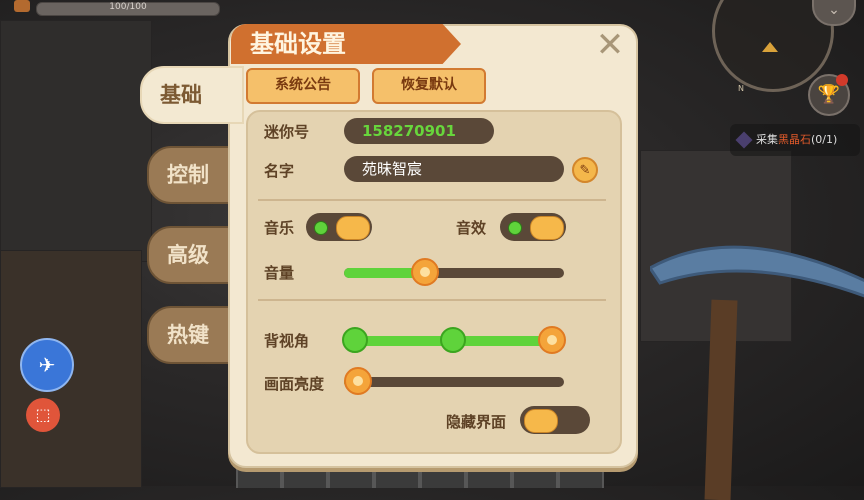 The height and width of the screenshot is (500, 864). Describe the element at coordinates (22, 6) in the screenshot. I see `health-icon` at that location.